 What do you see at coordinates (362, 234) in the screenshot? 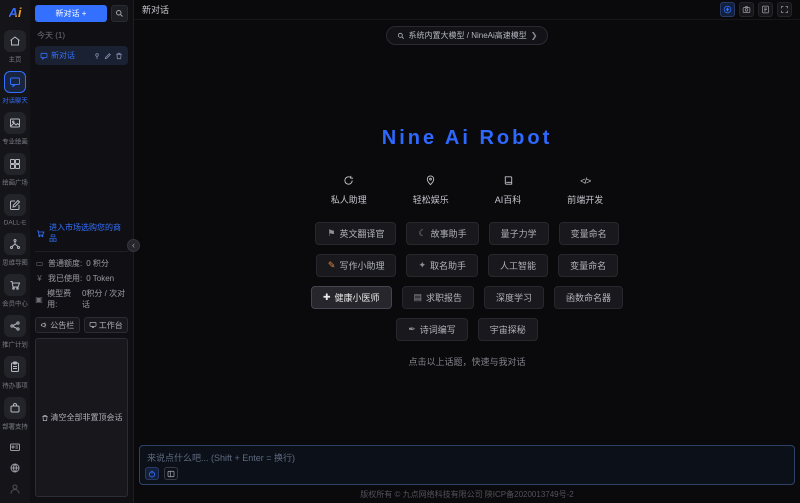
I see `topic-label: 英文翻译官` at bounding box center [362, 234].